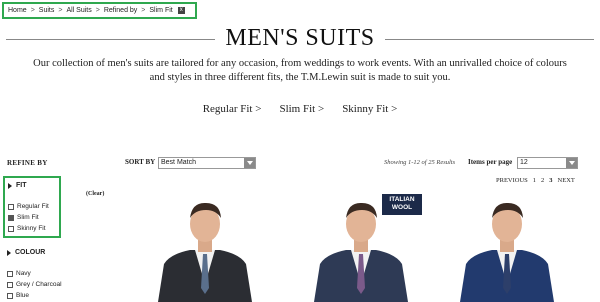 The width and height of the screenshot is (600, 302). Describe the element at coordinates (28, 217) in the screenshot. I see `fit-option-label: Slim Fit` at that location.